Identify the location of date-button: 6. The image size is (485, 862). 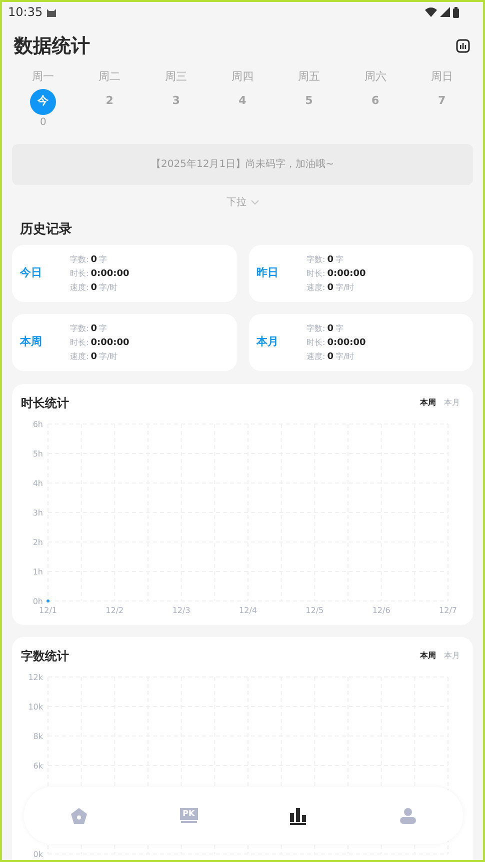
(375, 101).